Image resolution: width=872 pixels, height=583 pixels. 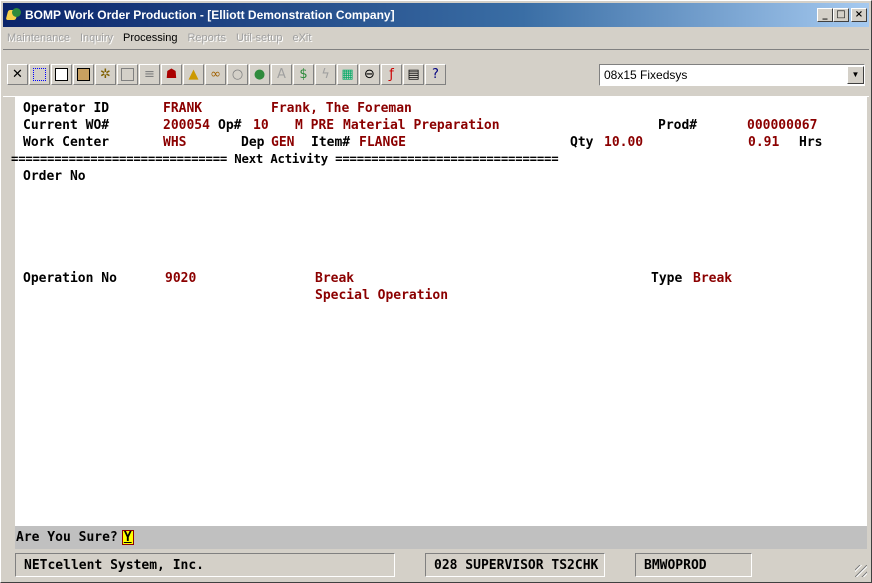 What do you see at coordinates (127, 74) in the screenshot?
I see `document-icon` at bounding box center [127, 74].